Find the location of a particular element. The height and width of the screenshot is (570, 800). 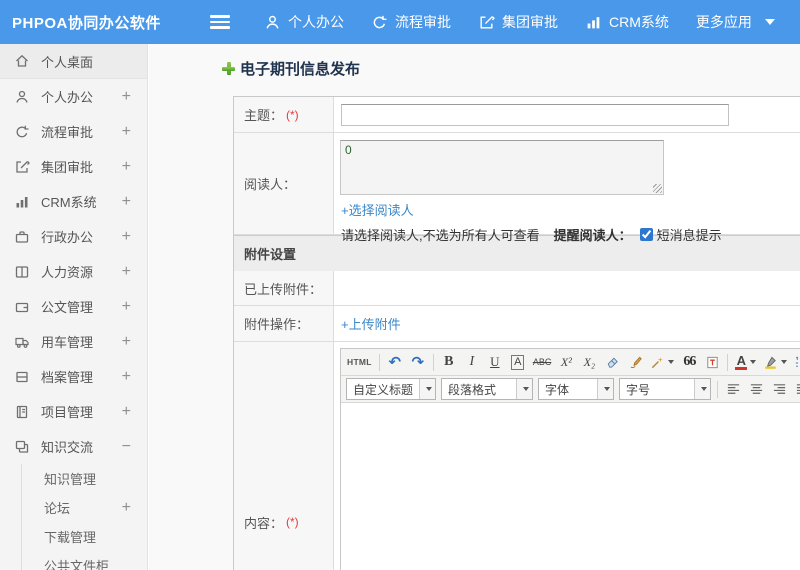

sidebar-item-group-approval: 集团审批 + is located at coordinates (73, 166).